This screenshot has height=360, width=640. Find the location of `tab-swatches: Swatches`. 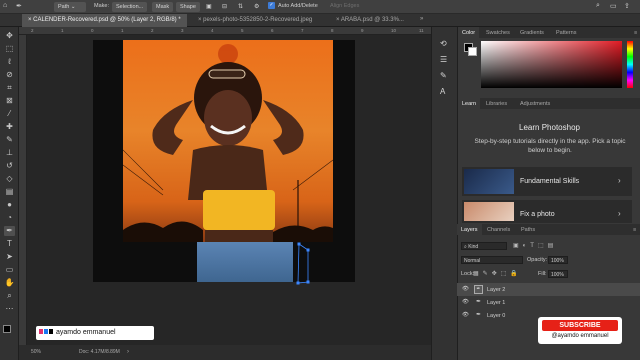

tab-swatches: Swatches is located at coordinates (498, 32).